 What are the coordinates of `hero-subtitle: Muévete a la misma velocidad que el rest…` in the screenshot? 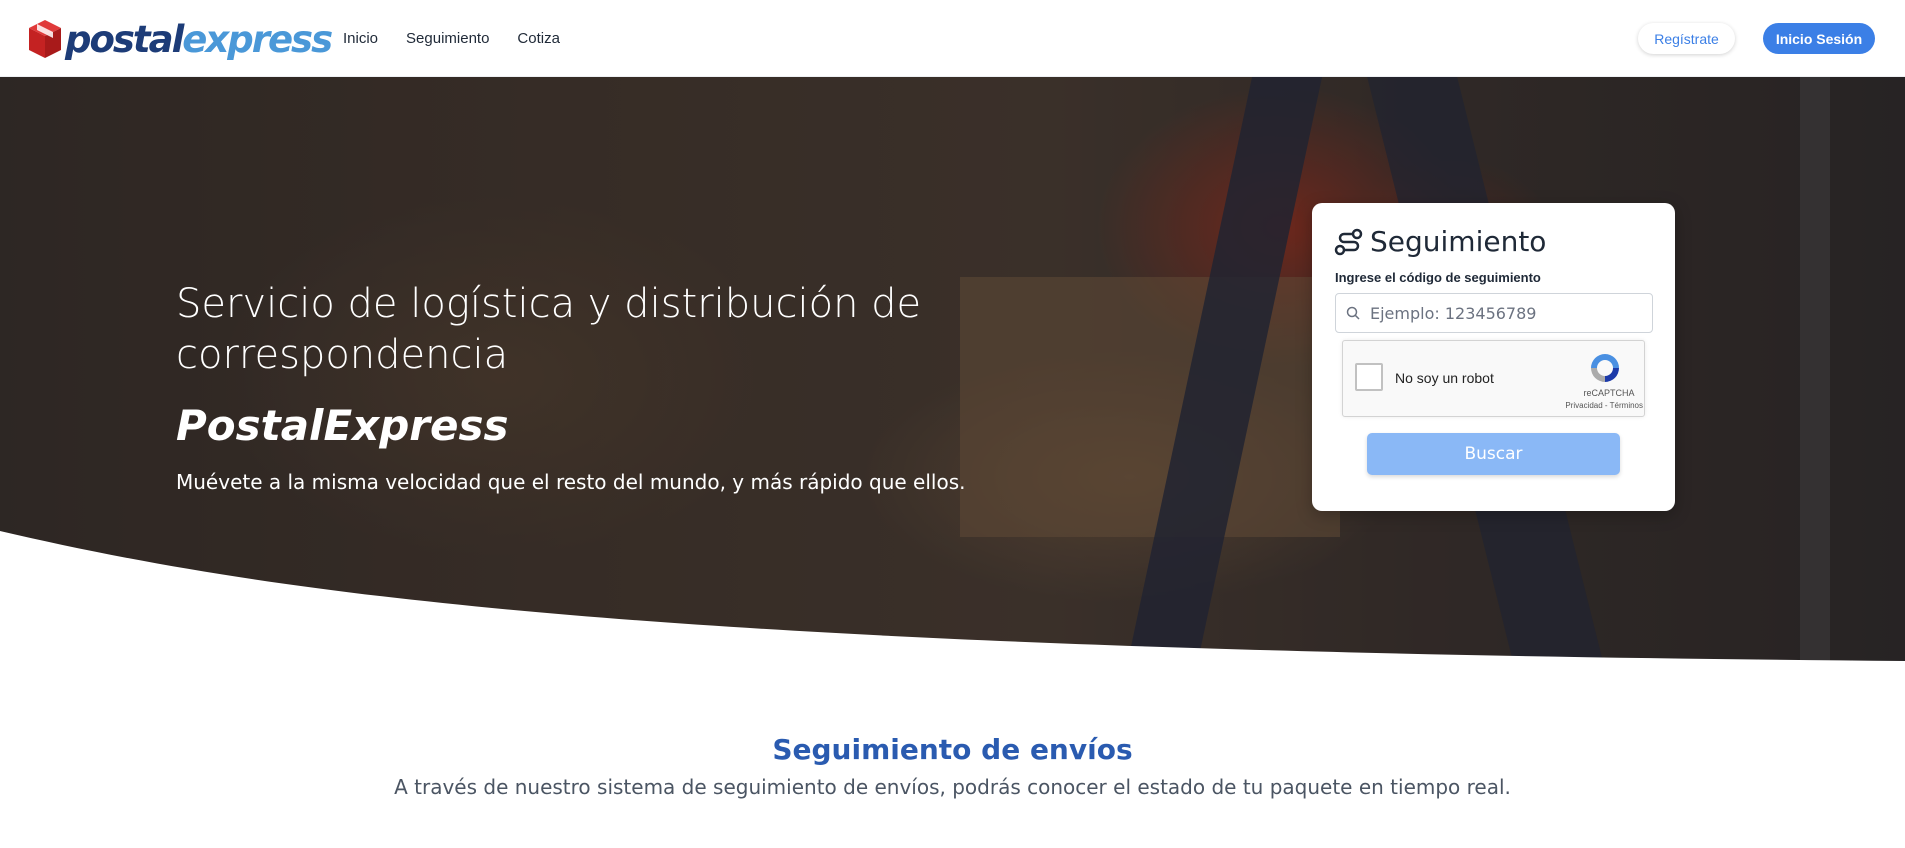 It's located at (571, 482).